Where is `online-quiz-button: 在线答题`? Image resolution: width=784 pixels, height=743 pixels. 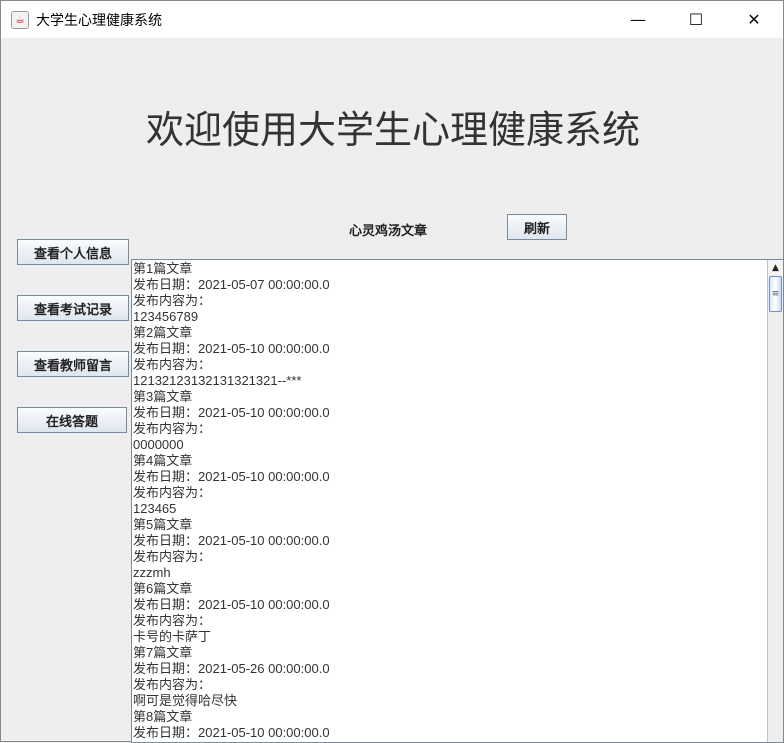 online-quiz-button: 在线答题 is located at coordinates (72, 420).